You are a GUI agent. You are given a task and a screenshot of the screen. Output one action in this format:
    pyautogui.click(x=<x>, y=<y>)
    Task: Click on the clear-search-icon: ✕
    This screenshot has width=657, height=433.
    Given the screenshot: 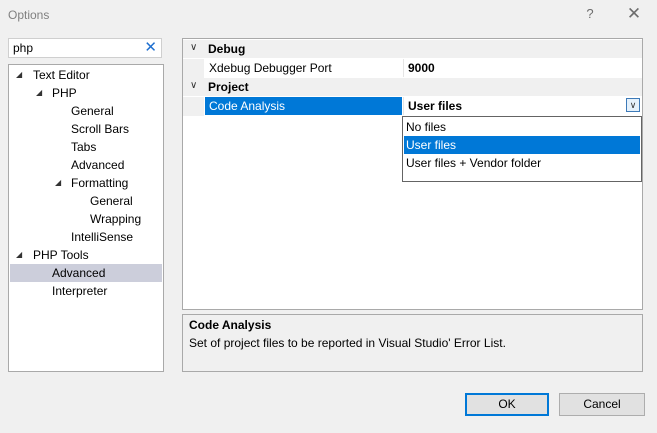 What is the action you would take?
    pyautogui.click(x=150, y=48)
    